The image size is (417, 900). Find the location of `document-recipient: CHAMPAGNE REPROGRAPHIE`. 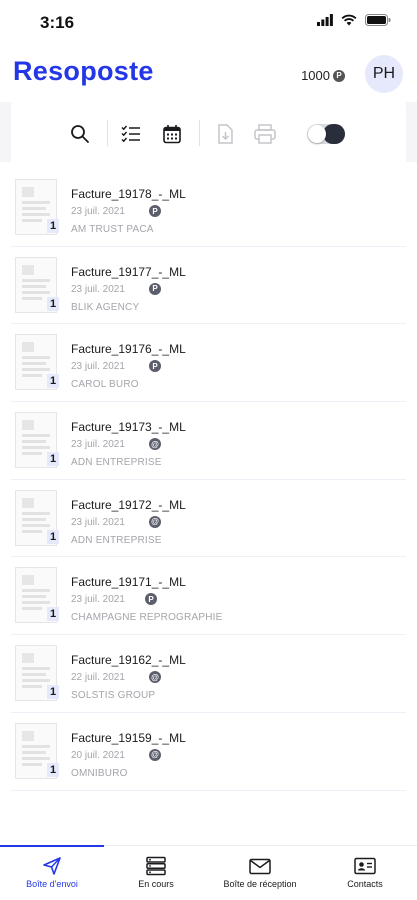

document-recipient: CHAMPAGNE REPROGRAPHIE is located at coordinates (147, 618).